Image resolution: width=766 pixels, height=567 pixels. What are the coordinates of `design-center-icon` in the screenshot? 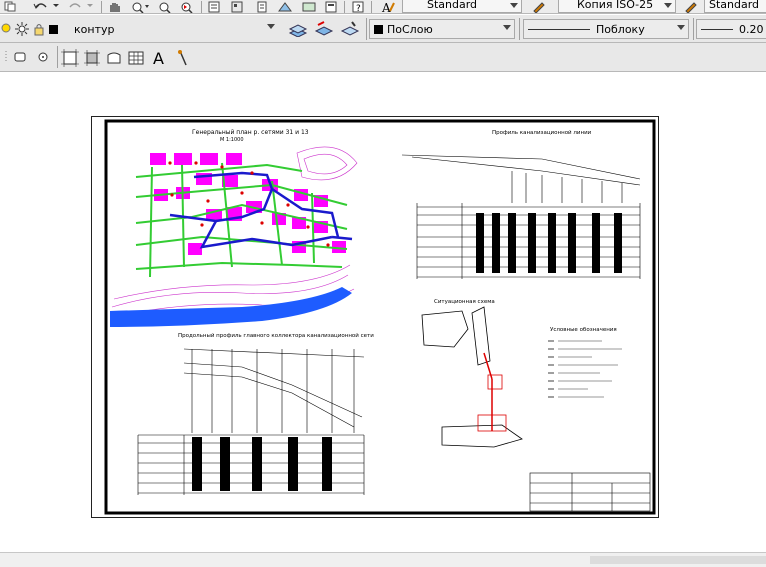 It's located at (237, 6).